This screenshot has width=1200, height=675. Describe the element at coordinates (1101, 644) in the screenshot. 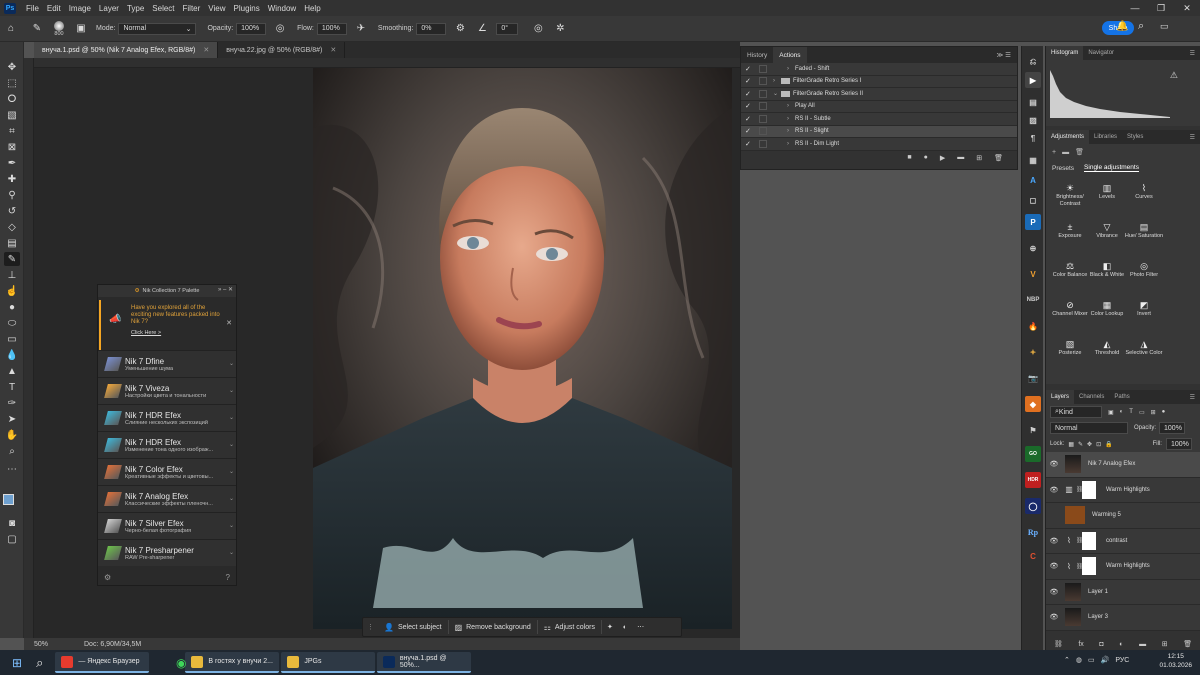

I see `mask-icon: ◘` at that location.